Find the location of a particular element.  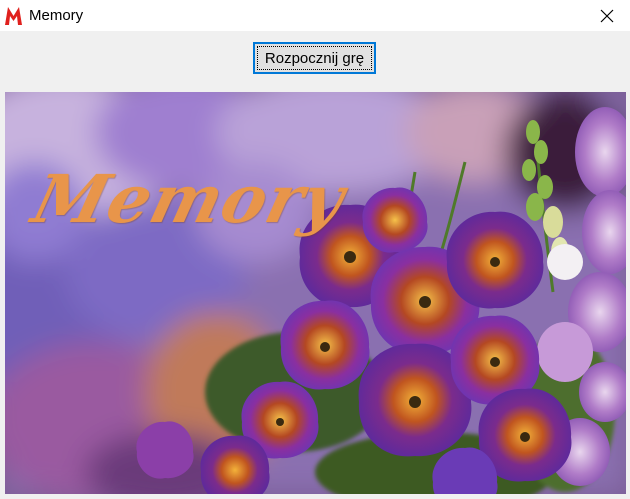

close-icon is located at coordinates (607, 15).